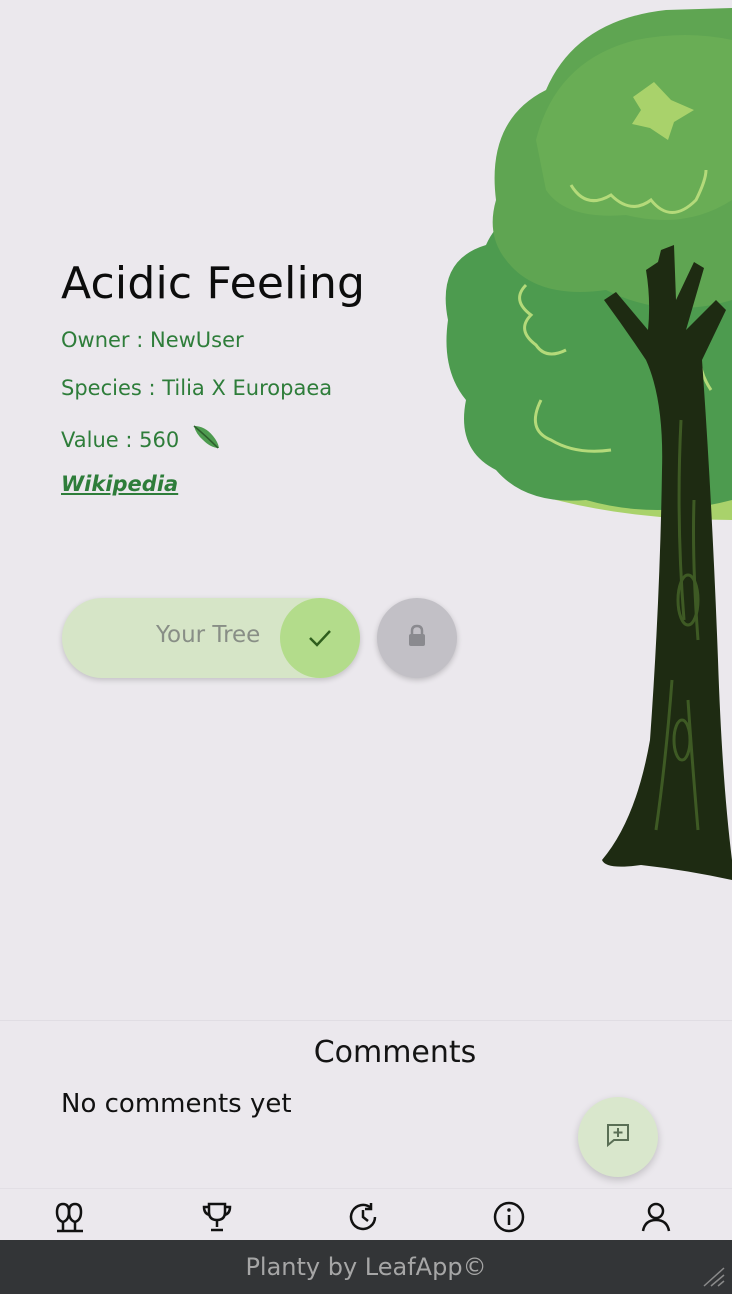  I want to click on owner-text: Owner : NewUser, so click(152, 340).